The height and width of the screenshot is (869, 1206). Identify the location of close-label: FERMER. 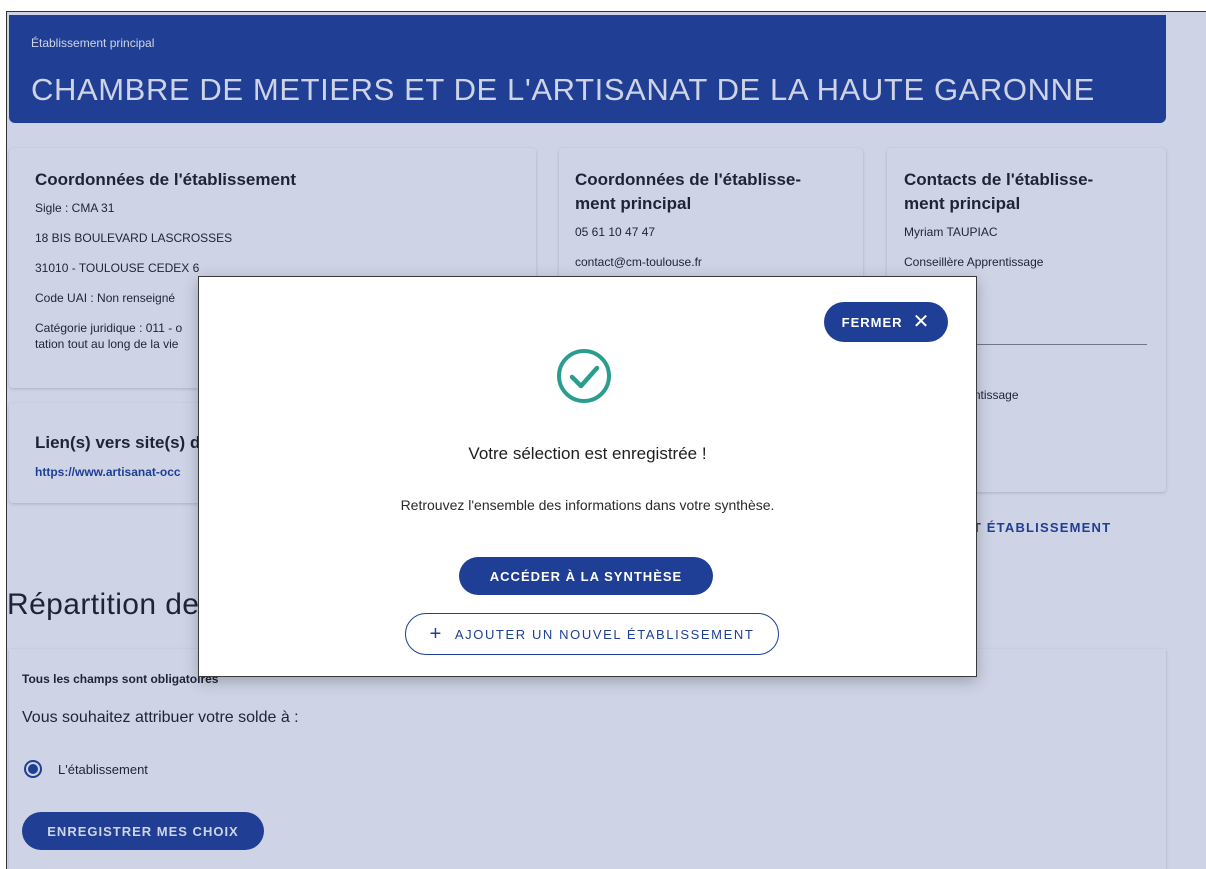
(872, 322).